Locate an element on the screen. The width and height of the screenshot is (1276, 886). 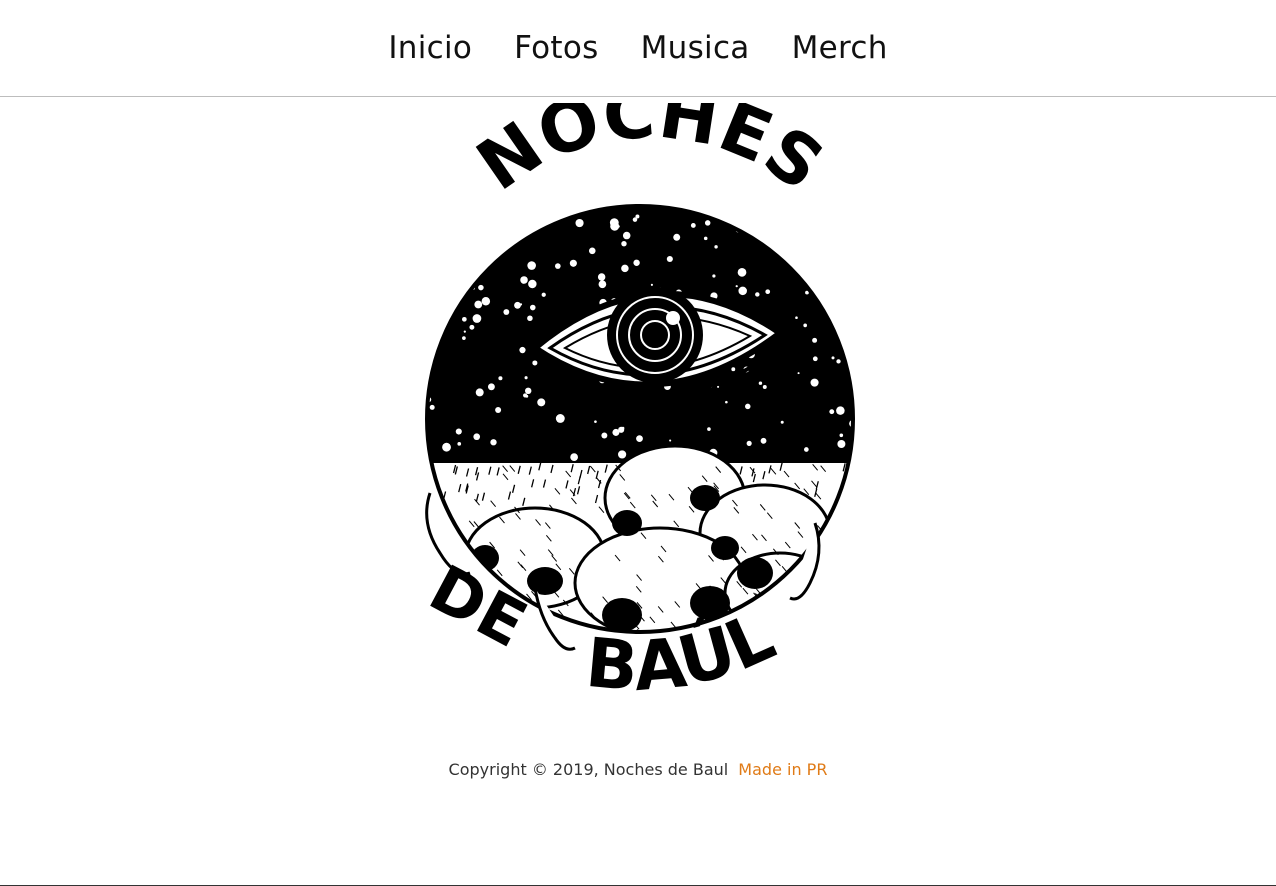
nav-fotos-link: Fotos is located at coordinates (556, 48).